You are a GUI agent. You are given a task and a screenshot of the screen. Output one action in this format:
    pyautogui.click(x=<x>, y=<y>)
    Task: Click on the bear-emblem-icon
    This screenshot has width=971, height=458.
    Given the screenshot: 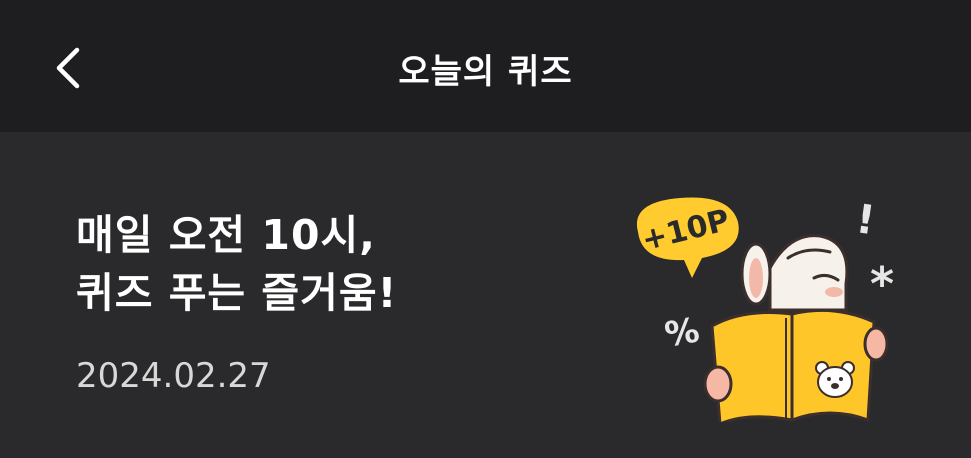 What is the action you would take?
    pyautogui.click(x=835, y=379)
    